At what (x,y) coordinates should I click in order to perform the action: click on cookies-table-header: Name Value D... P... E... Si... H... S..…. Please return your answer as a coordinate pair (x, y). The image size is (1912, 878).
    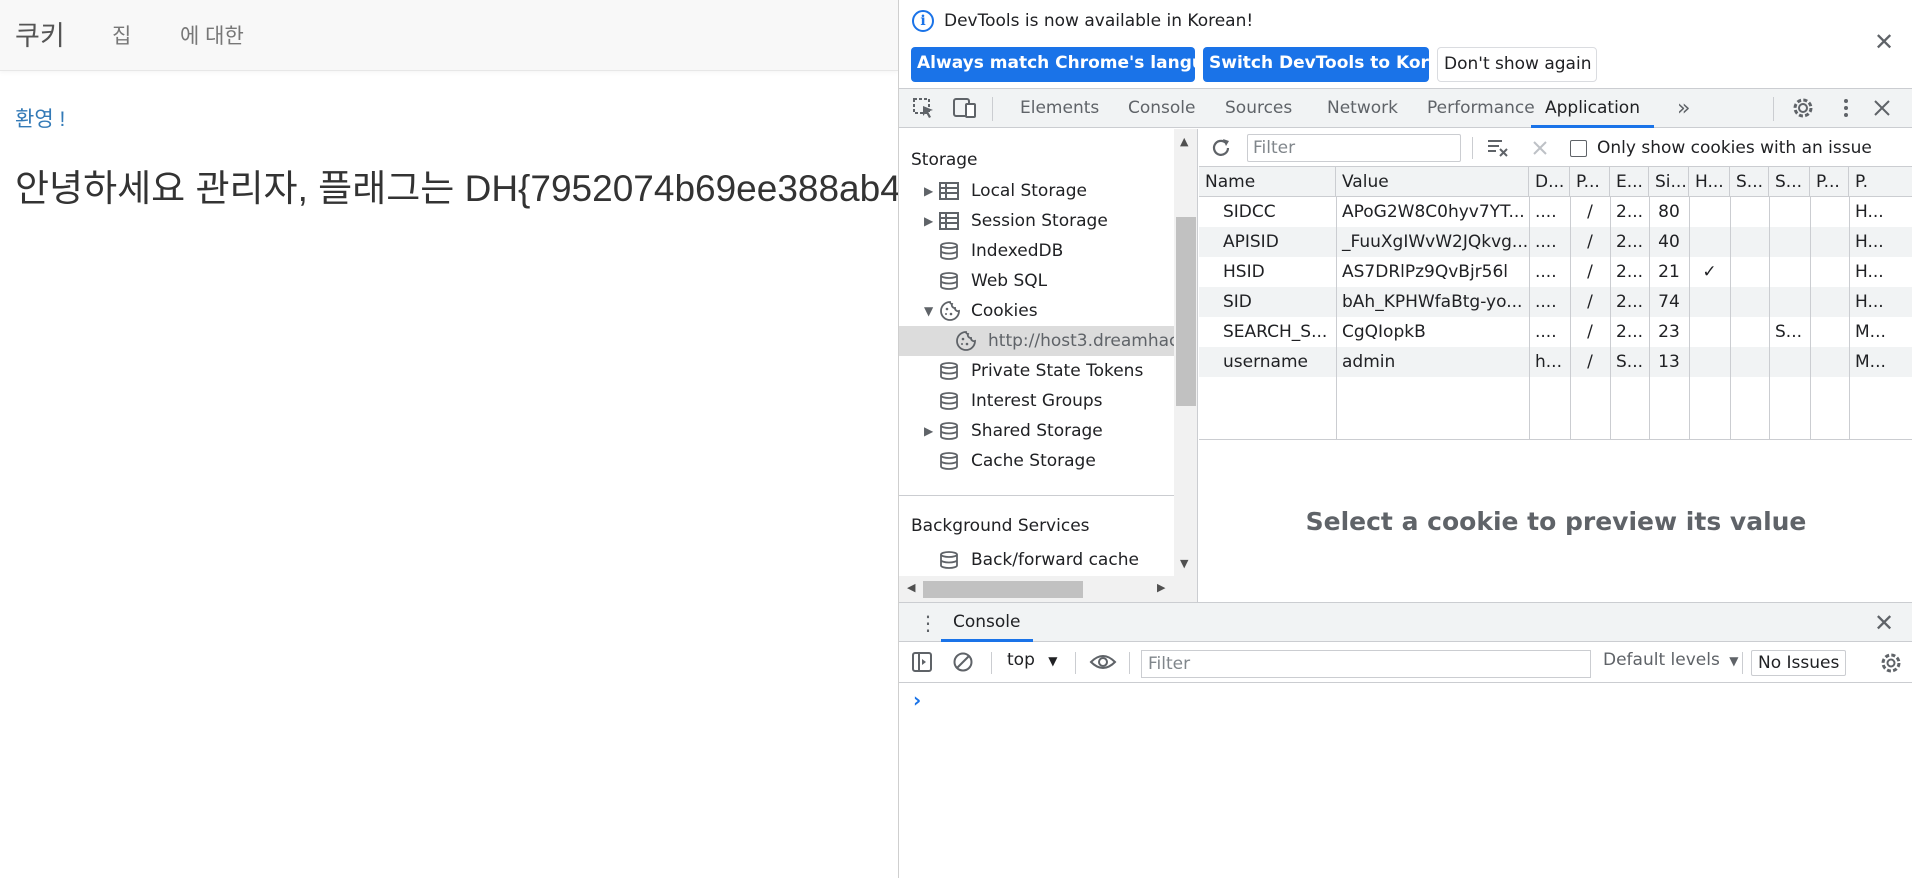
    Looking at the image, I should click on (1555, 182).